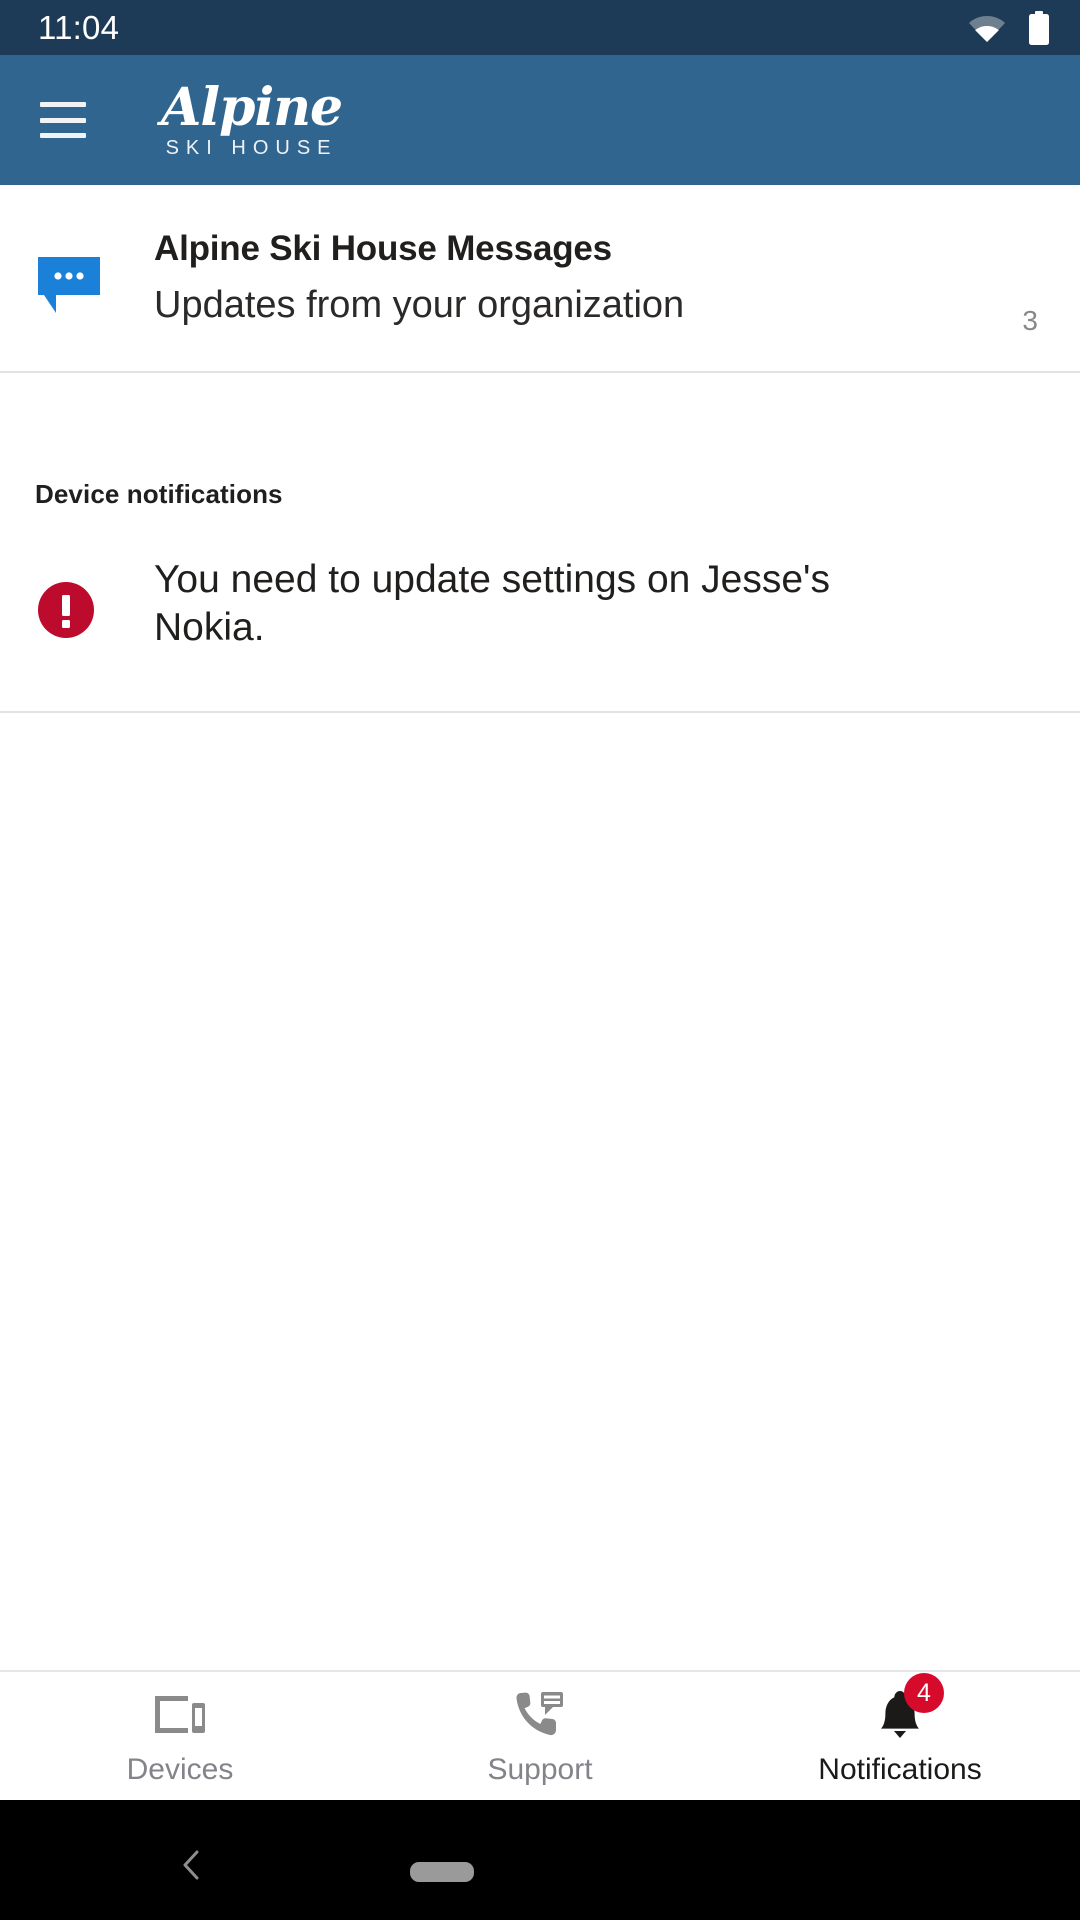 This screenshot has width=1080, height=1920. Describe the element at coordinates (540, 120) in the screenshot. I see `app-bar: Alpine SKI HOUSE` at that location.